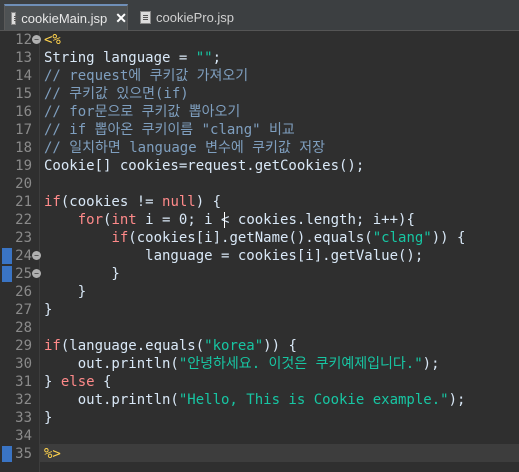 The width and height of the screenshot is (519, 472). What do you see at coordinates (23, 454) in the screenshot?
I see `line-number: 35` at bounding box center [23, 454].